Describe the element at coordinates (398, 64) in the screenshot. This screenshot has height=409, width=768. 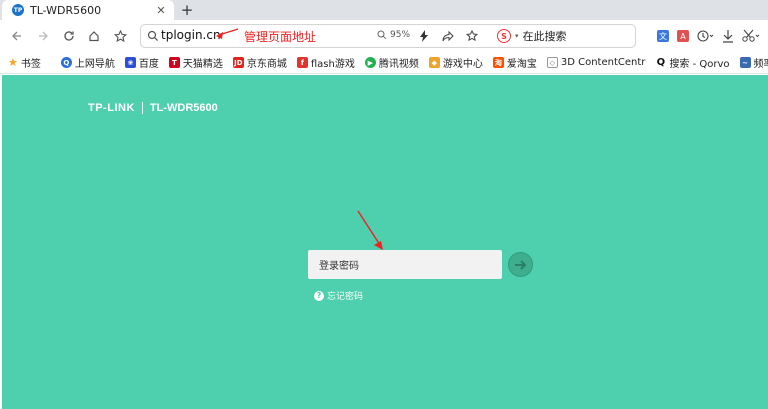
I see `bookmark-label: 腾讯视频` at that location.